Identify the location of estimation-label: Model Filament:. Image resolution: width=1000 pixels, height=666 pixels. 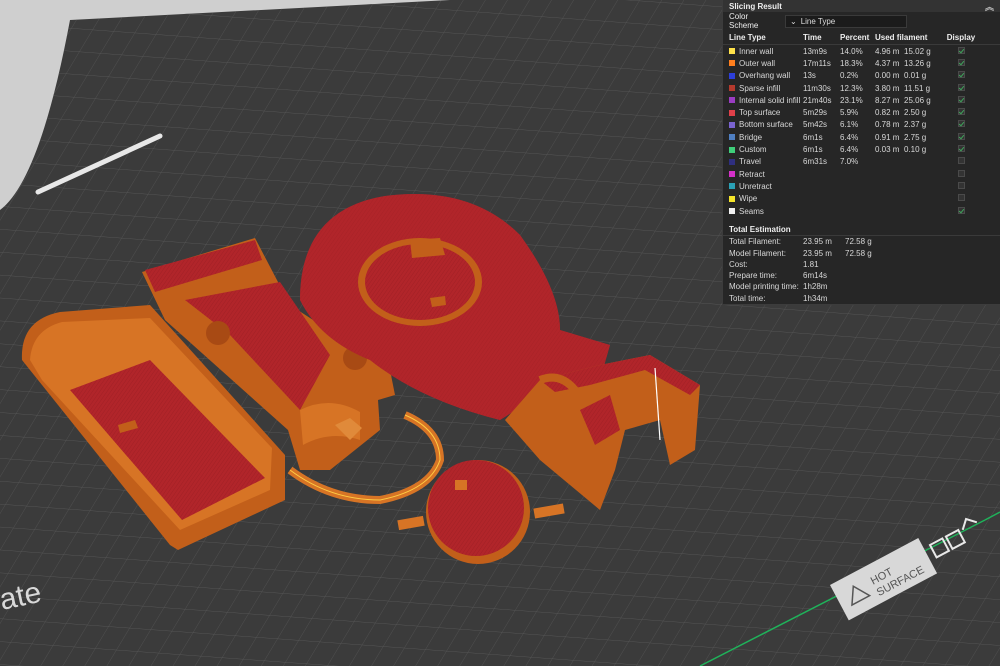
(757, 253).